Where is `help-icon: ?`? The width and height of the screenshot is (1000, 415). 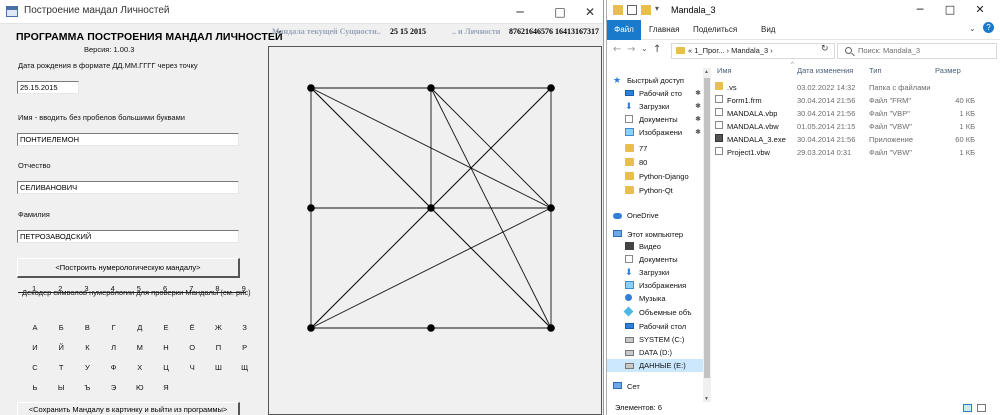 help-icon: ? is located at coordinates (988, 27).